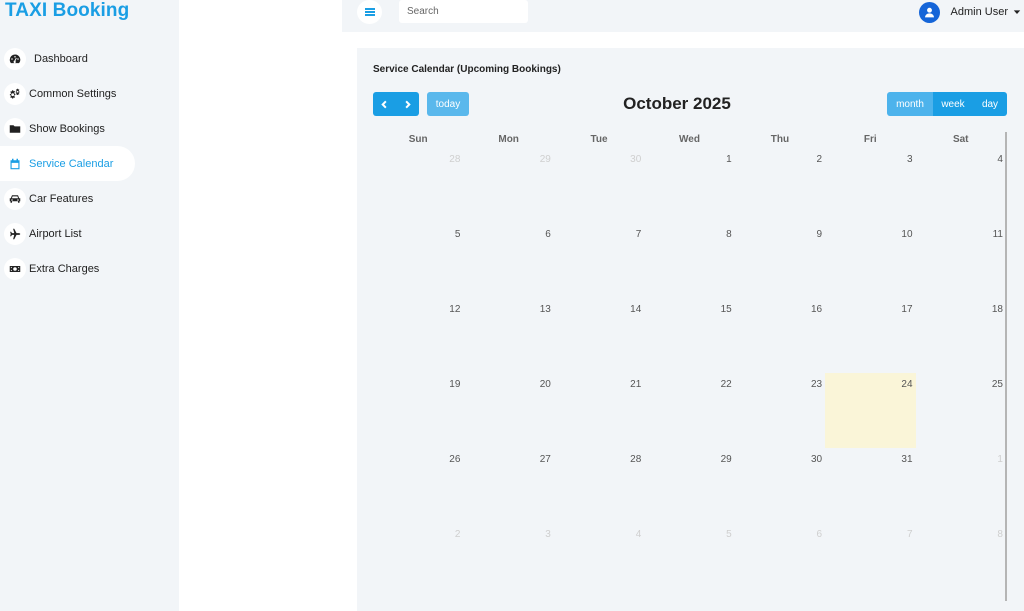 The image size is (1024, 611). What do you see at coordinates (67, 58) in the screenshot?
I see `sidebar-item-dashboard: Dashboard` at bounding box center [67, 58].